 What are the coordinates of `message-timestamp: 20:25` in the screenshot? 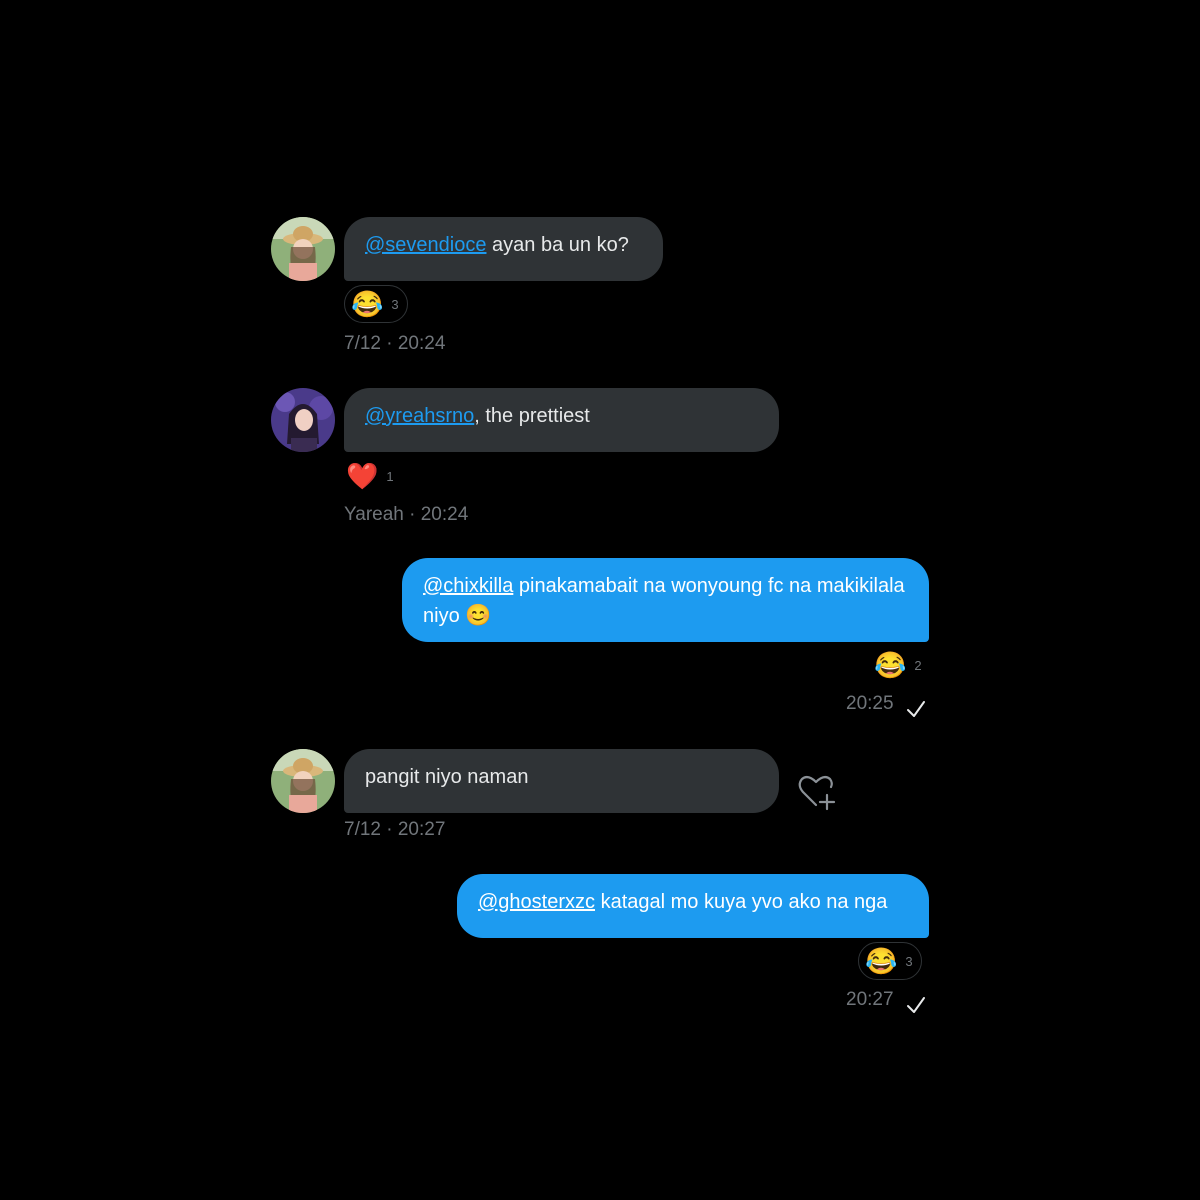 It's located at (870, 703).